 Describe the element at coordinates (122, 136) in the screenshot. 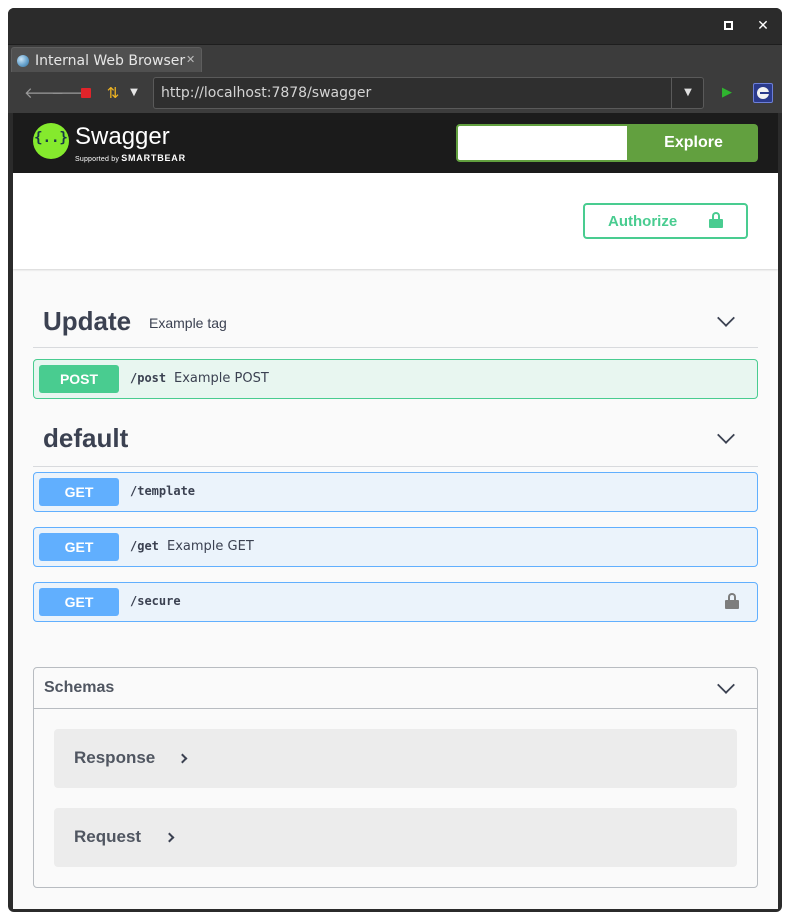

I see `swagger-brand: Swagger` at that location.